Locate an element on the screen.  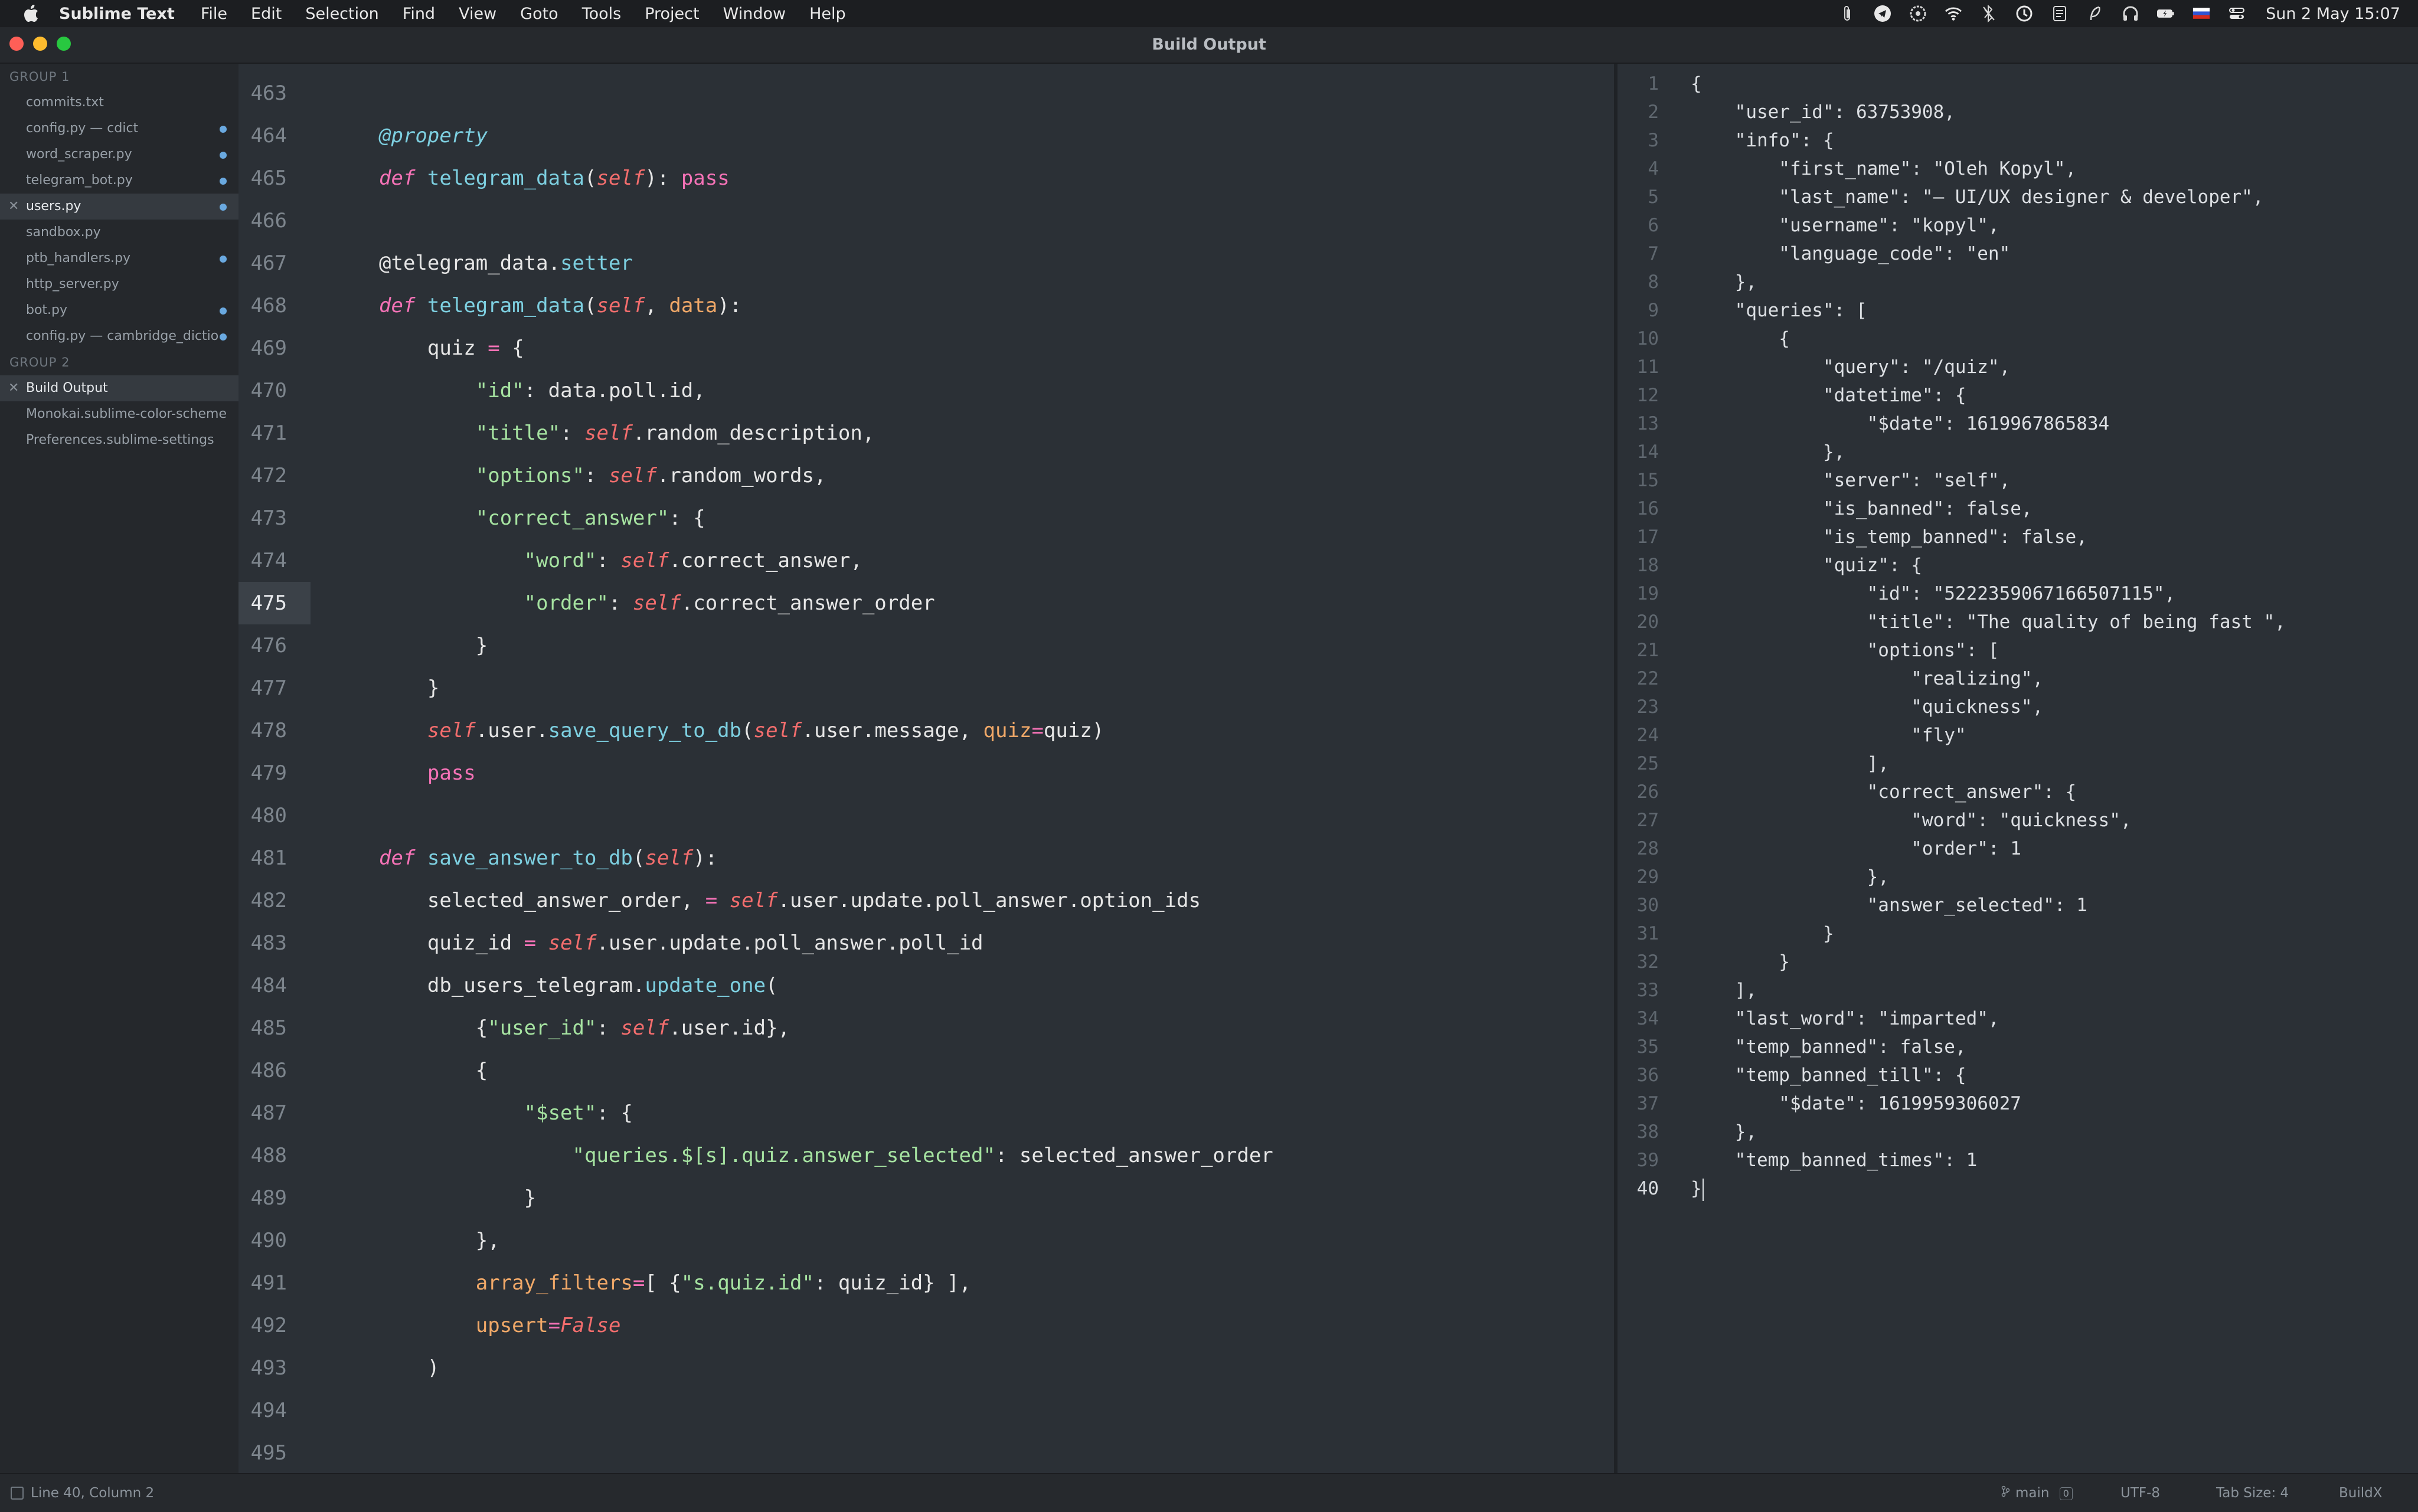
gear-badge-icon is located at coordinates (1918, 13).